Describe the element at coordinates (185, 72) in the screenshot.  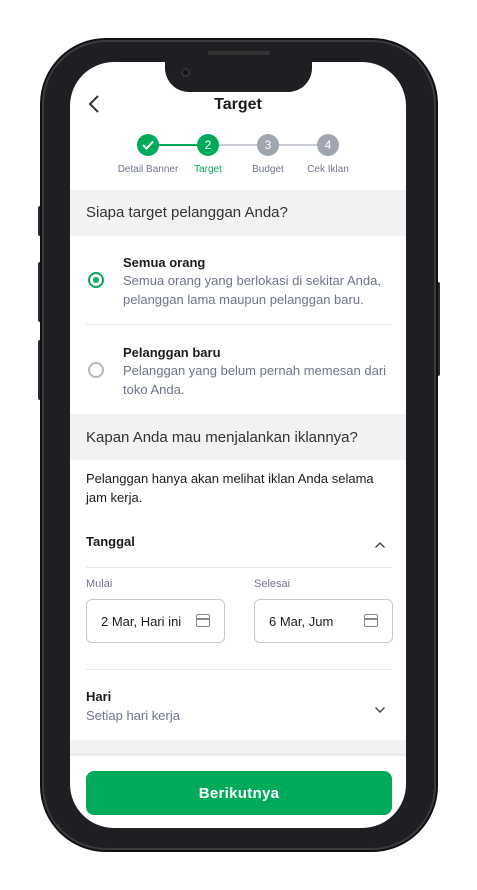
I see `front-camera` at that location.